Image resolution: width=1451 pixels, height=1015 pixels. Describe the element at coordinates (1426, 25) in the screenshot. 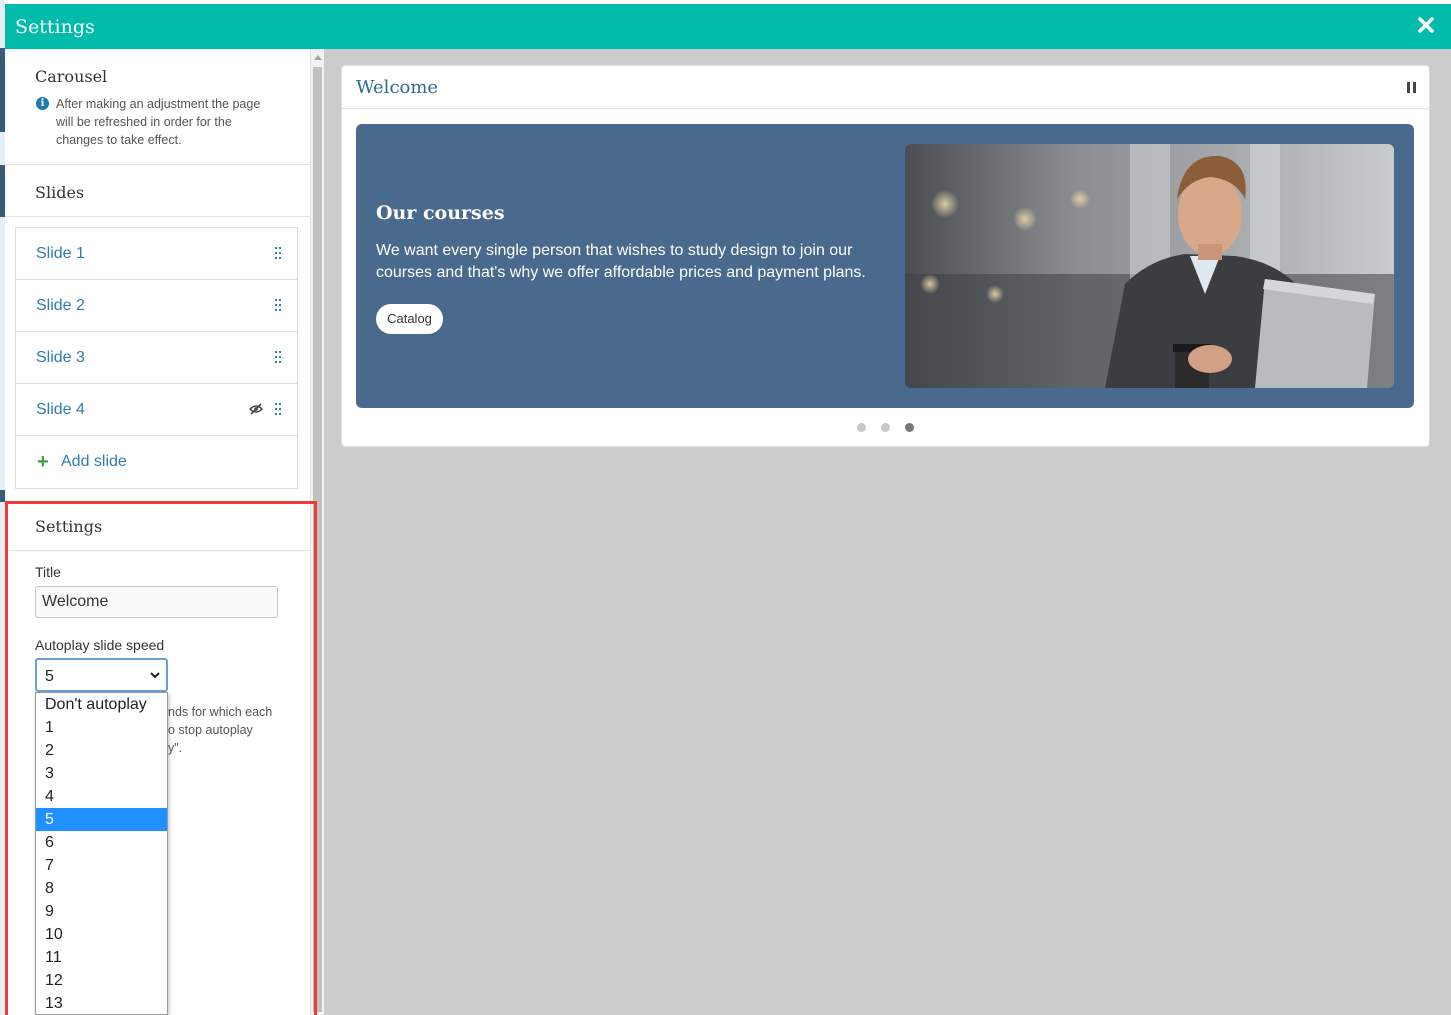

I see `close-icon` at that location.